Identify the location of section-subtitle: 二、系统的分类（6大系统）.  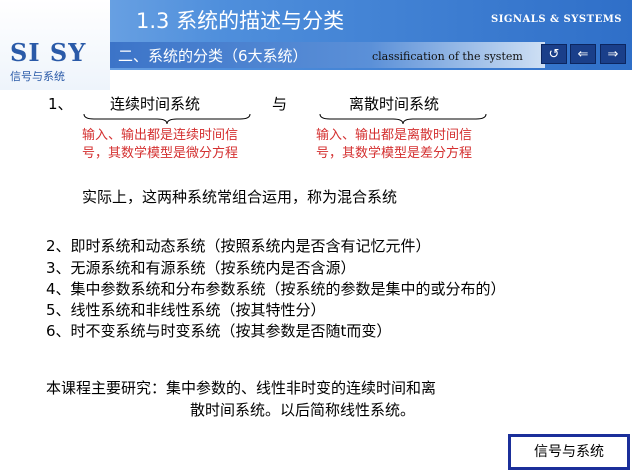
(213, 56).